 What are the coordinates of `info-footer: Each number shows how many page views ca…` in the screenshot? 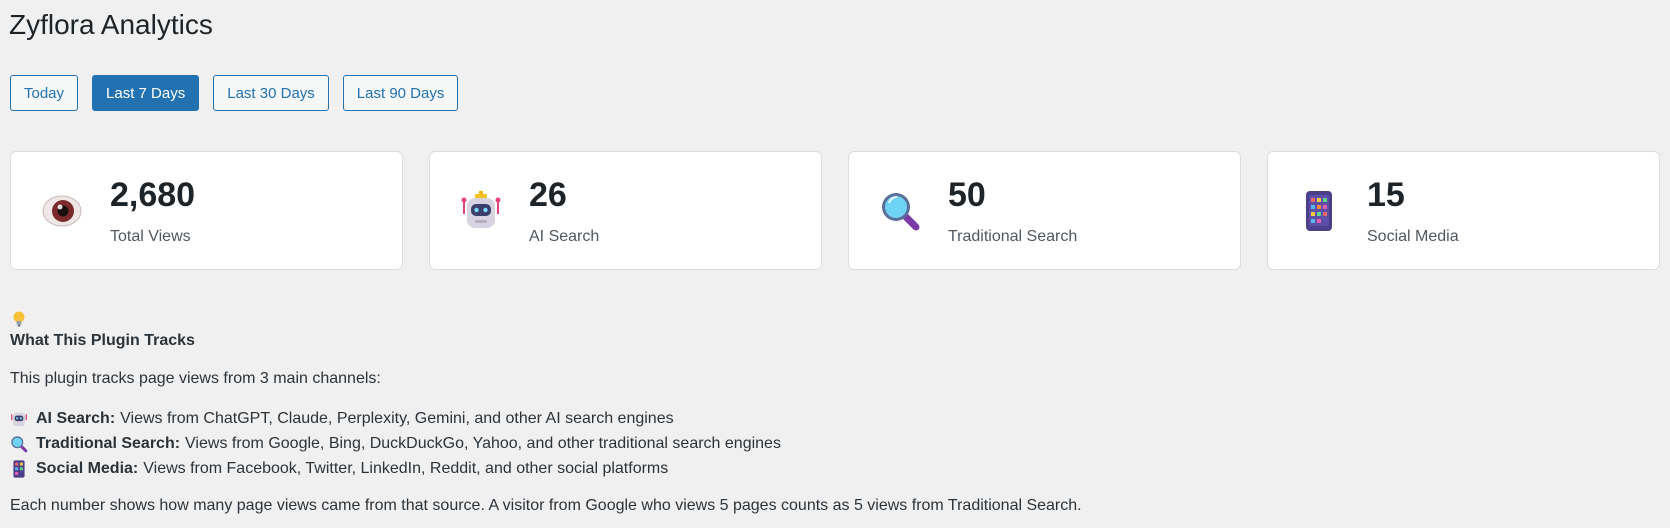 It's located at (546, 505).